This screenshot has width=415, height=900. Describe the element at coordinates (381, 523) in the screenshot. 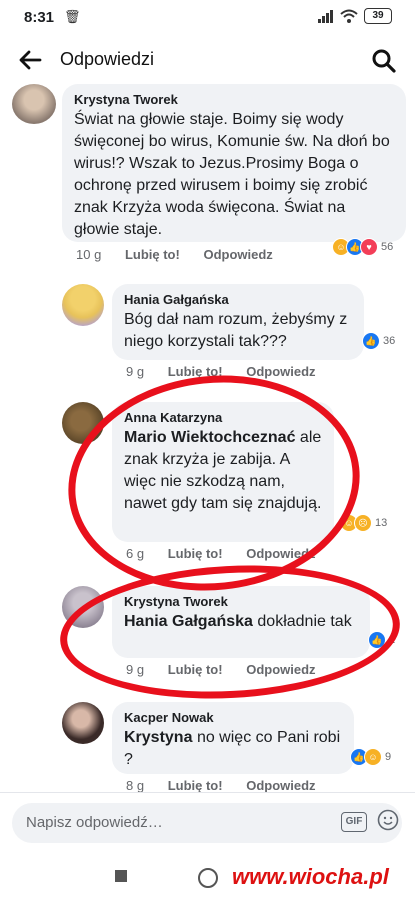

I see `reaction-count: 13` at that location.